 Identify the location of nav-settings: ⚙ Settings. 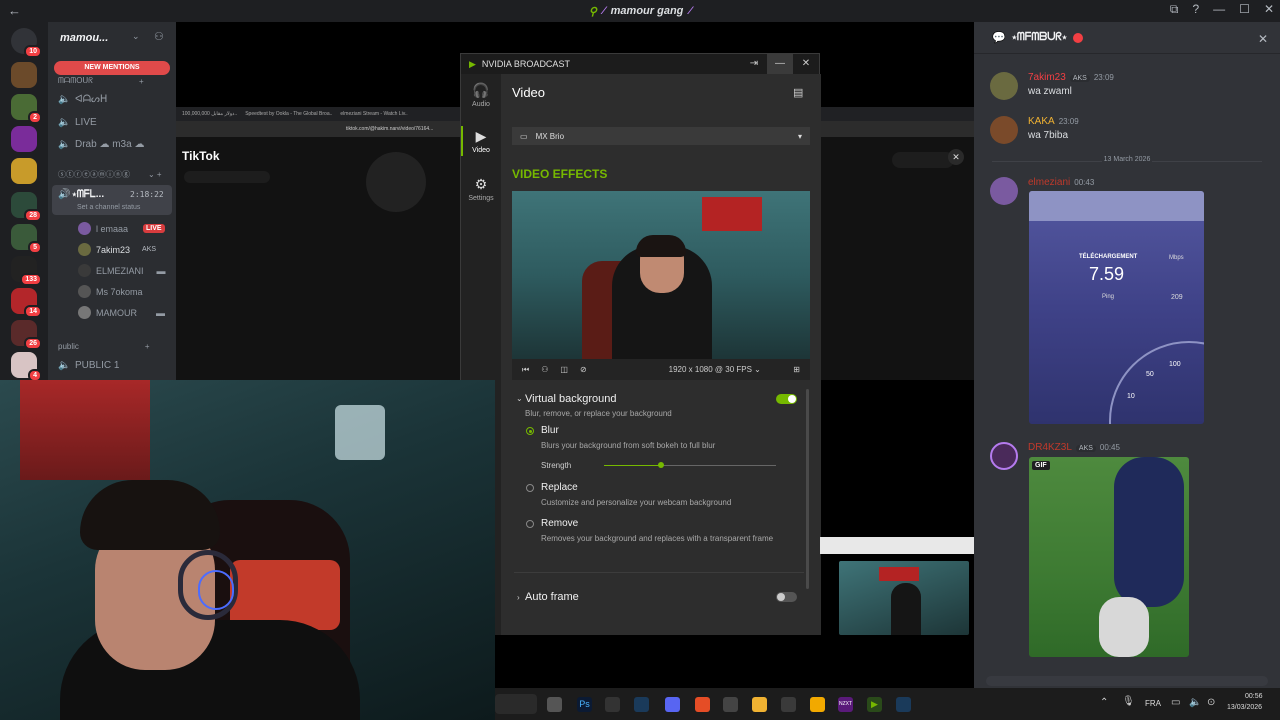
(481, 189).